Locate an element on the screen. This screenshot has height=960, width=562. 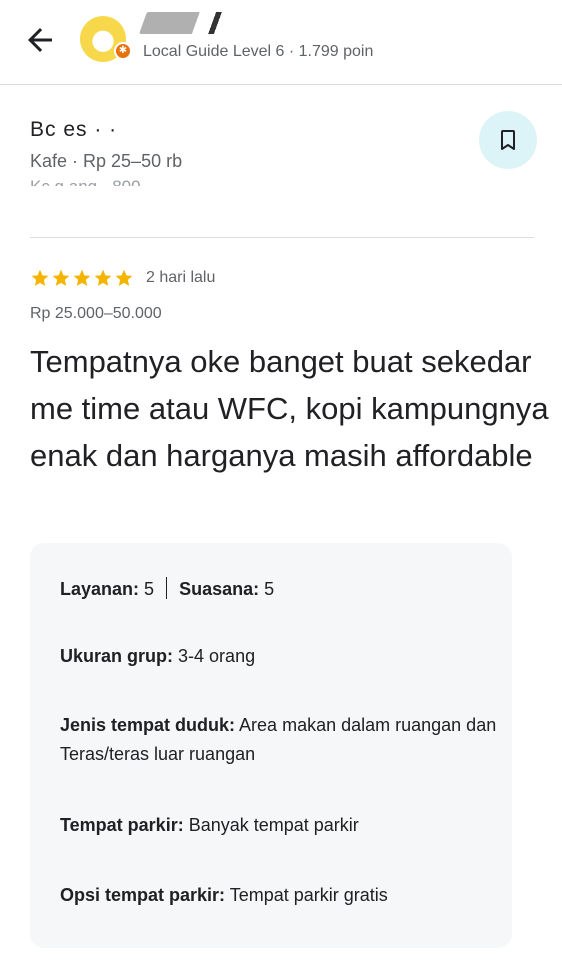
back-arrow-icon is located at coordinates (40, 40).